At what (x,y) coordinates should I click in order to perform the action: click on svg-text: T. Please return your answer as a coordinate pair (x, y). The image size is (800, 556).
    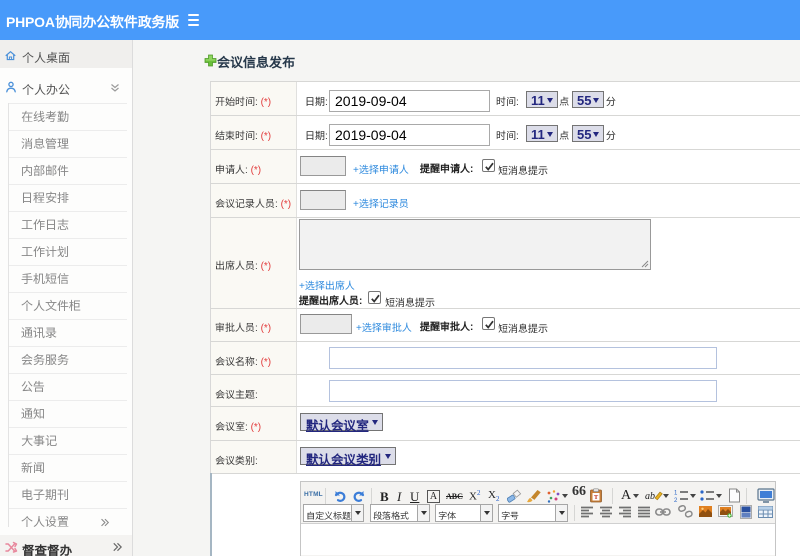
    Looking at the image, I should click on (596, 497).